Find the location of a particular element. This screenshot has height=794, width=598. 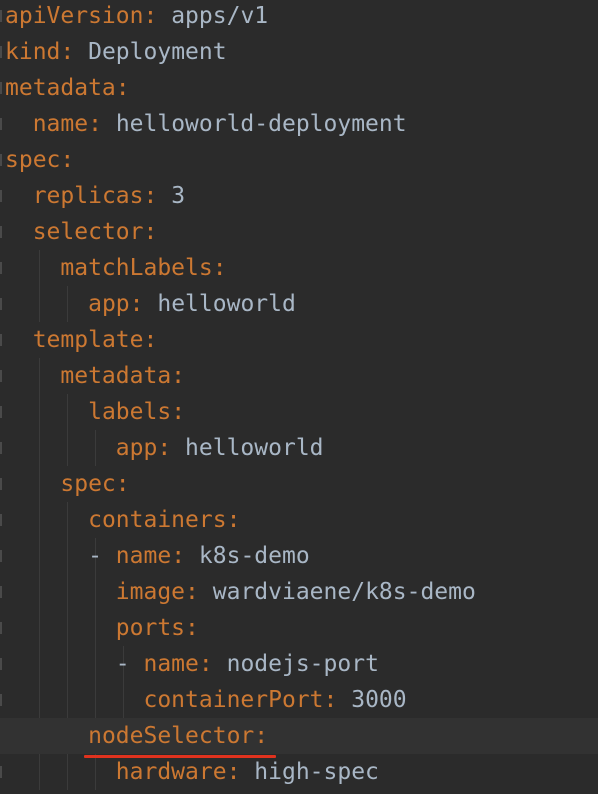

yaml-value: high-spec is located at coordinates (316, 772).